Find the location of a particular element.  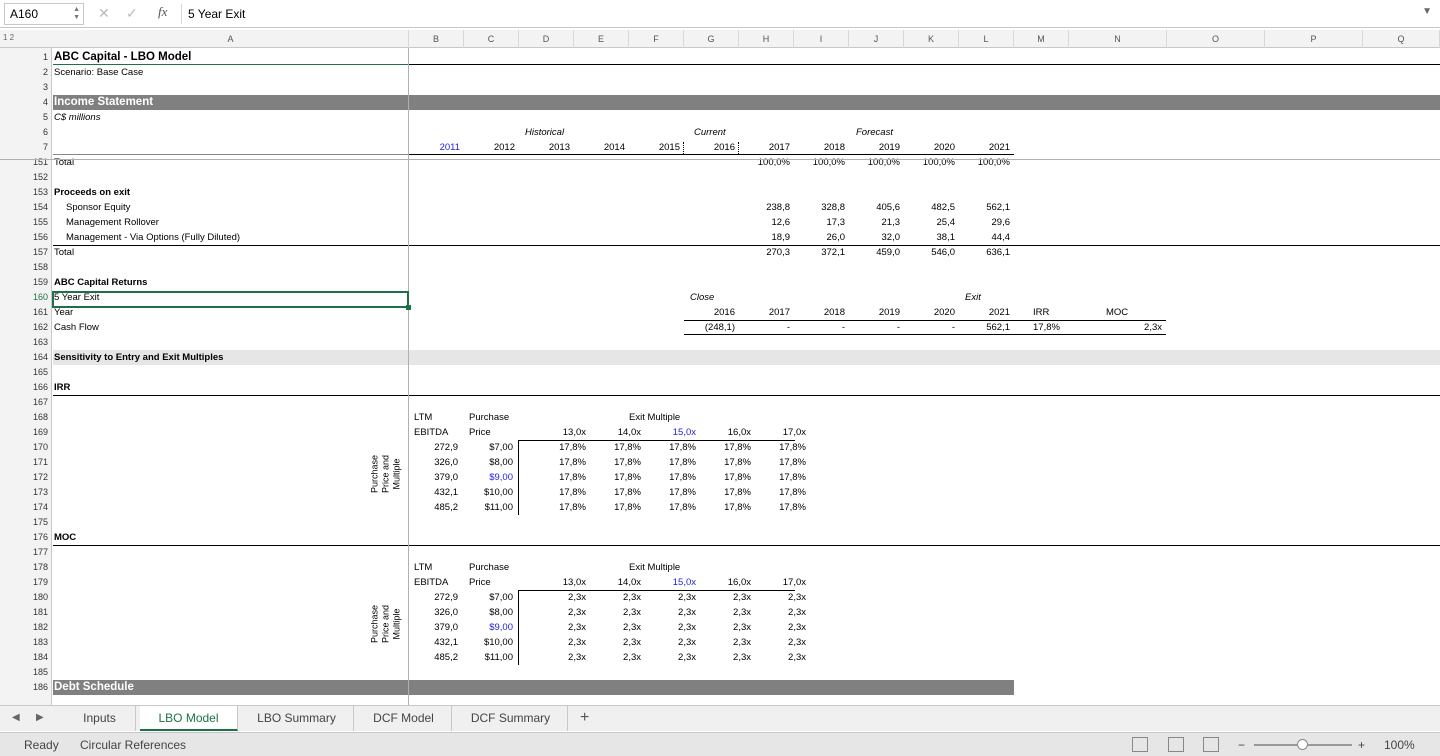

row-number: 167 is located at coordinates (25, 402).